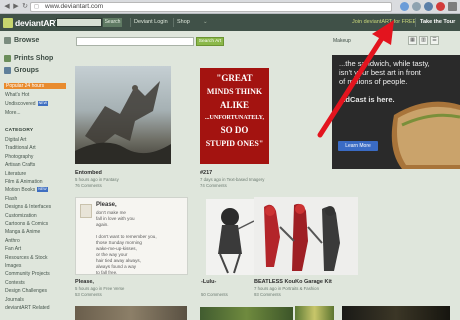 The image size is (460, 320). Describe the element at coordinates (355, 79) in the screenshot. I see `red-arrow-annotation` at that location.